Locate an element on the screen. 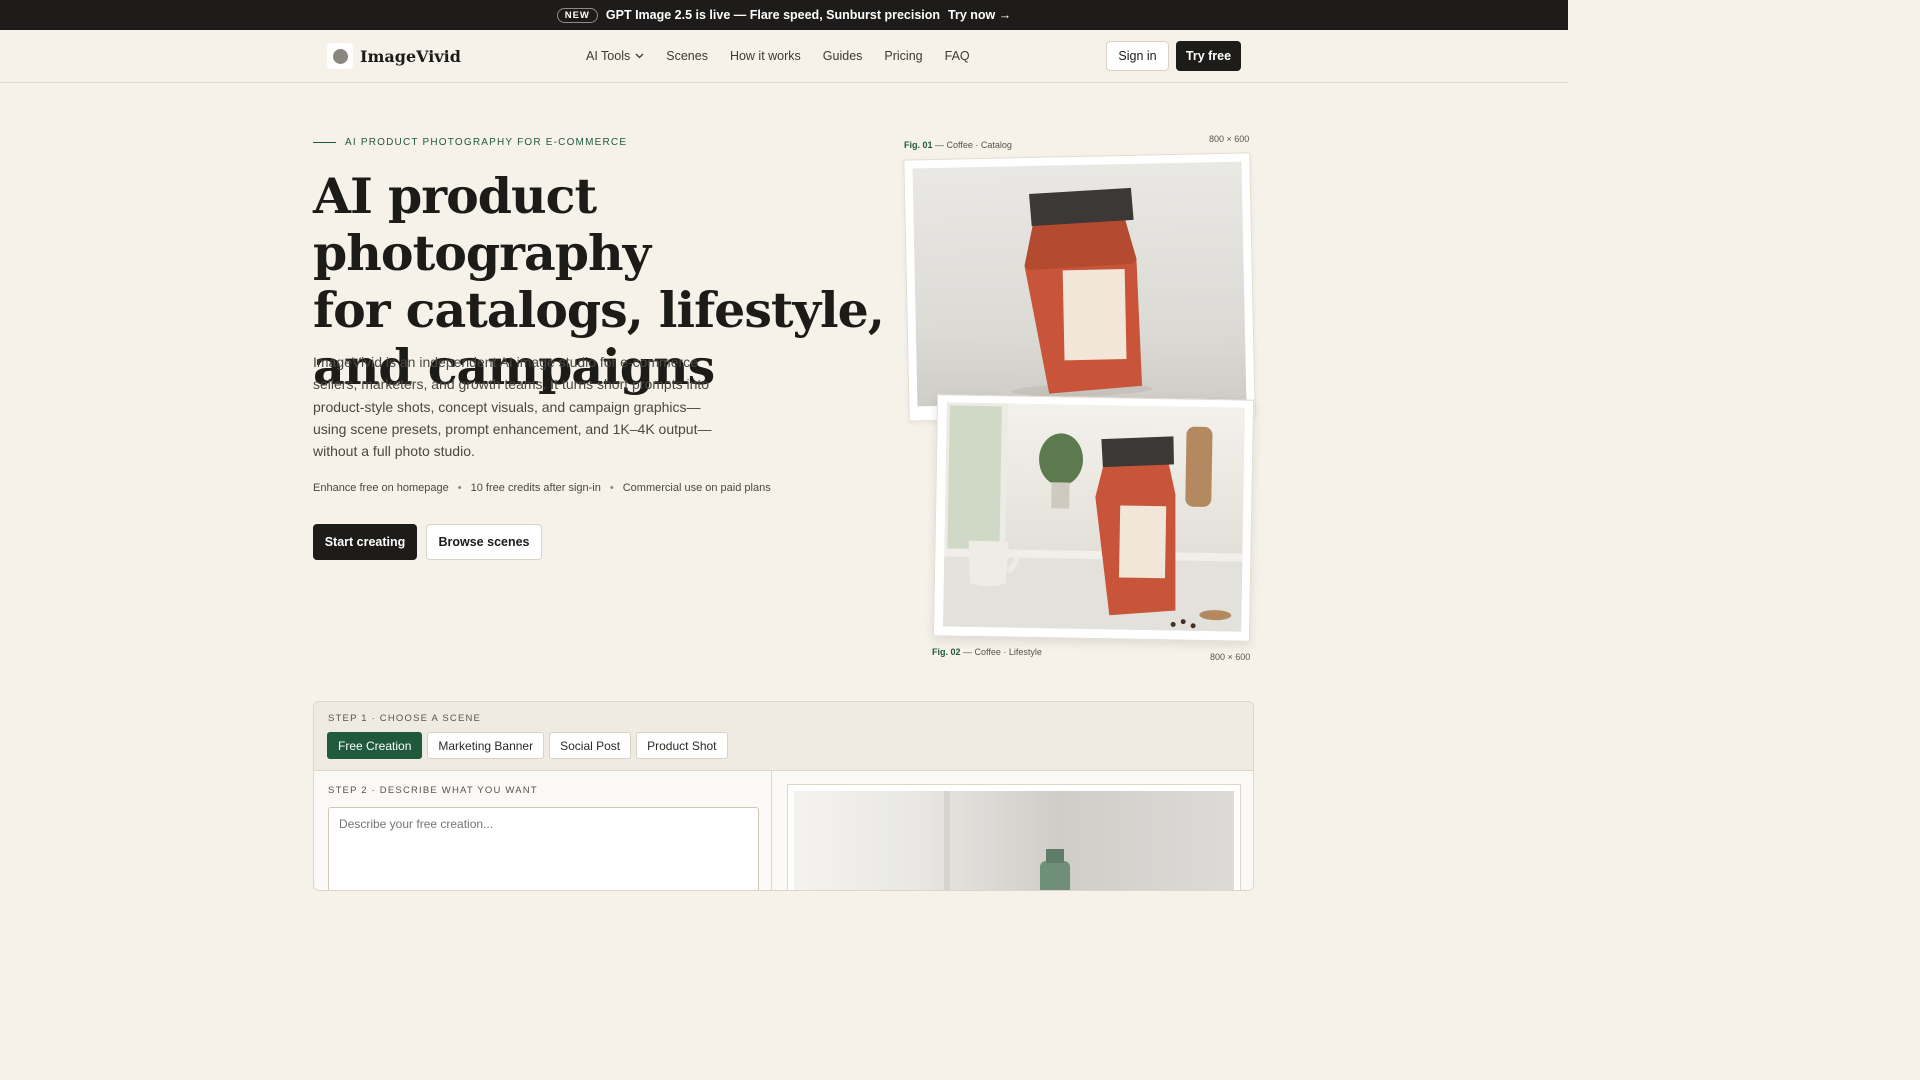  prompt-input is located at coordinates (543, 848).